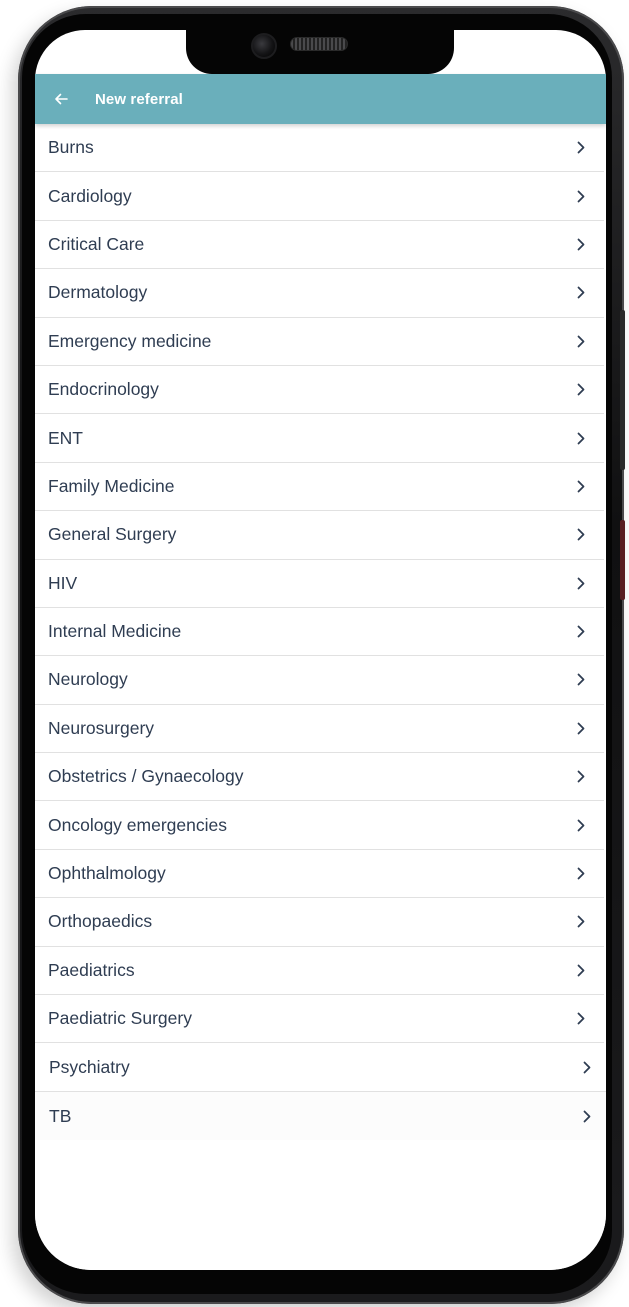  Describe the element at coordinates (319, 44) in the screenshot. I see `earpiece-speaker-icon` at that location.